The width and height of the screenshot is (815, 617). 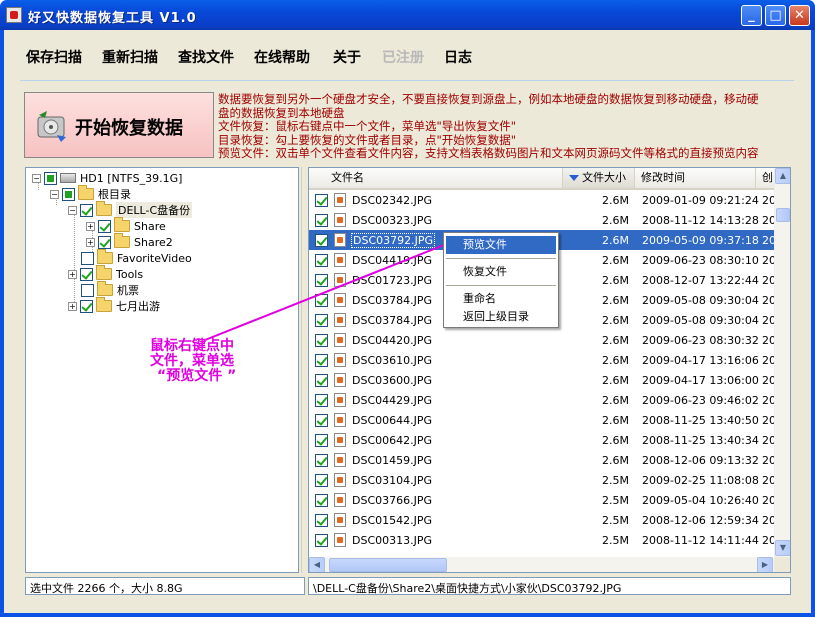 What do you see at coordinates (700, 280) in the screenshot?
I see `file-mtime: 2008-12-07 13:22:44` at bounding box center [700, 280].